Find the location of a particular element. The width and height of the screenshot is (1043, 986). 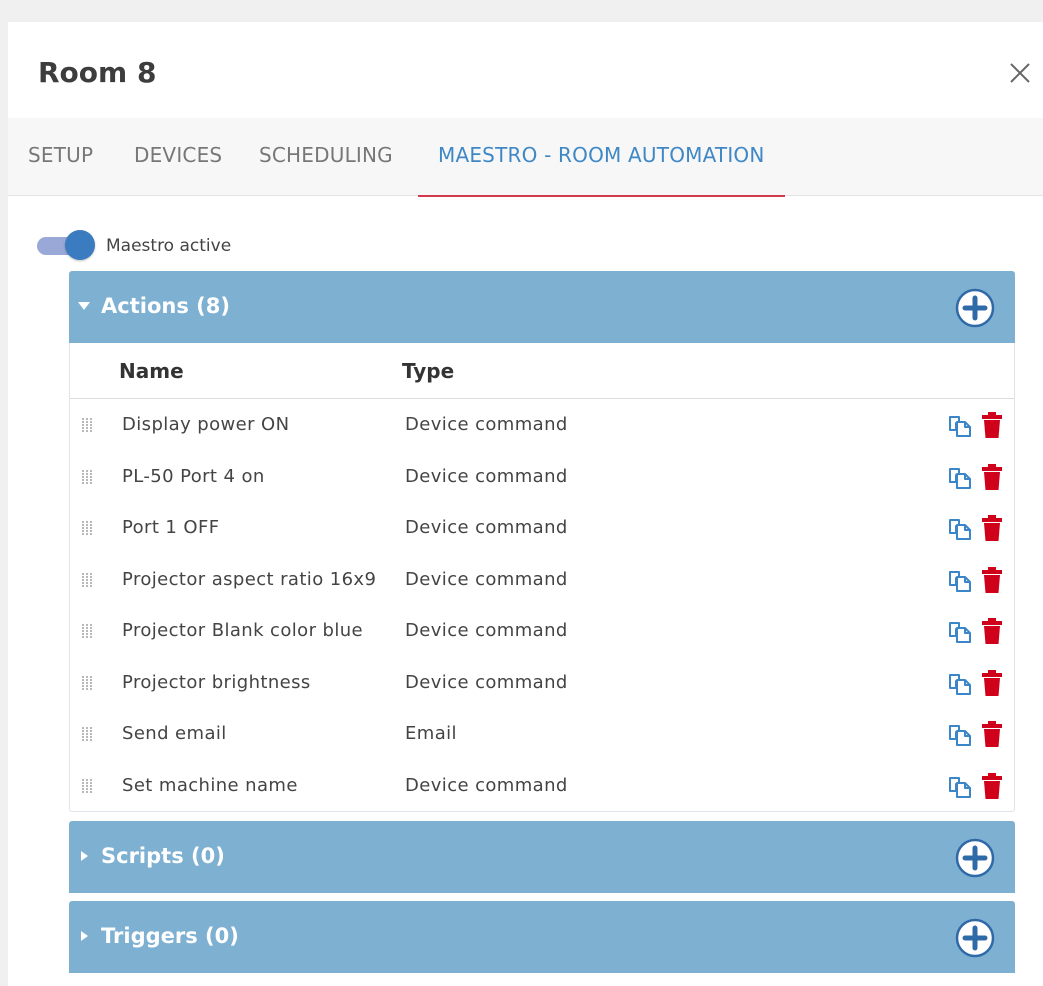

add-script-button is located at coordinates (975, 858).